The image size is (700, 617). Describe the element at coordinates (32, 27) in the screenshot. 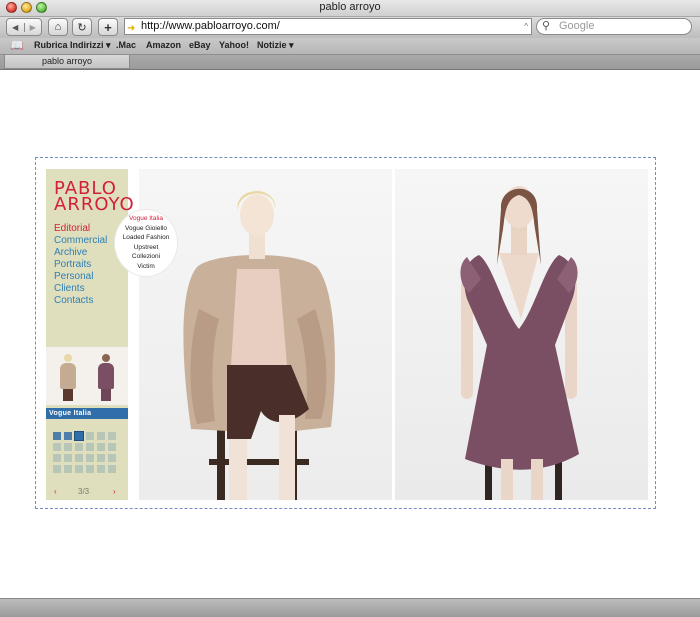

I see `forward-arrow-icon: ▶` at that location.